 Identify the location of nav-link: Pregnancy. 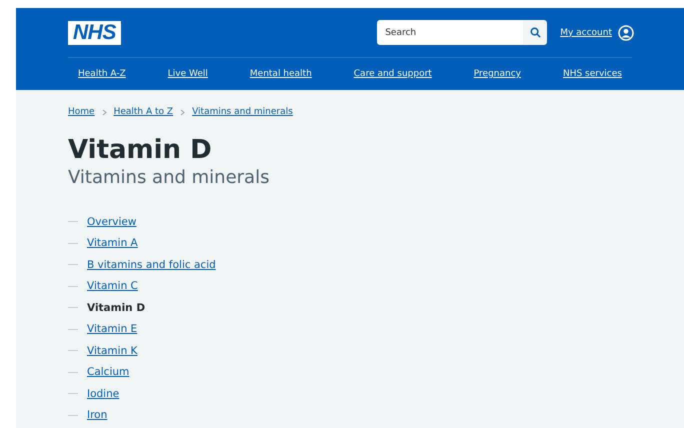
(498, 74).